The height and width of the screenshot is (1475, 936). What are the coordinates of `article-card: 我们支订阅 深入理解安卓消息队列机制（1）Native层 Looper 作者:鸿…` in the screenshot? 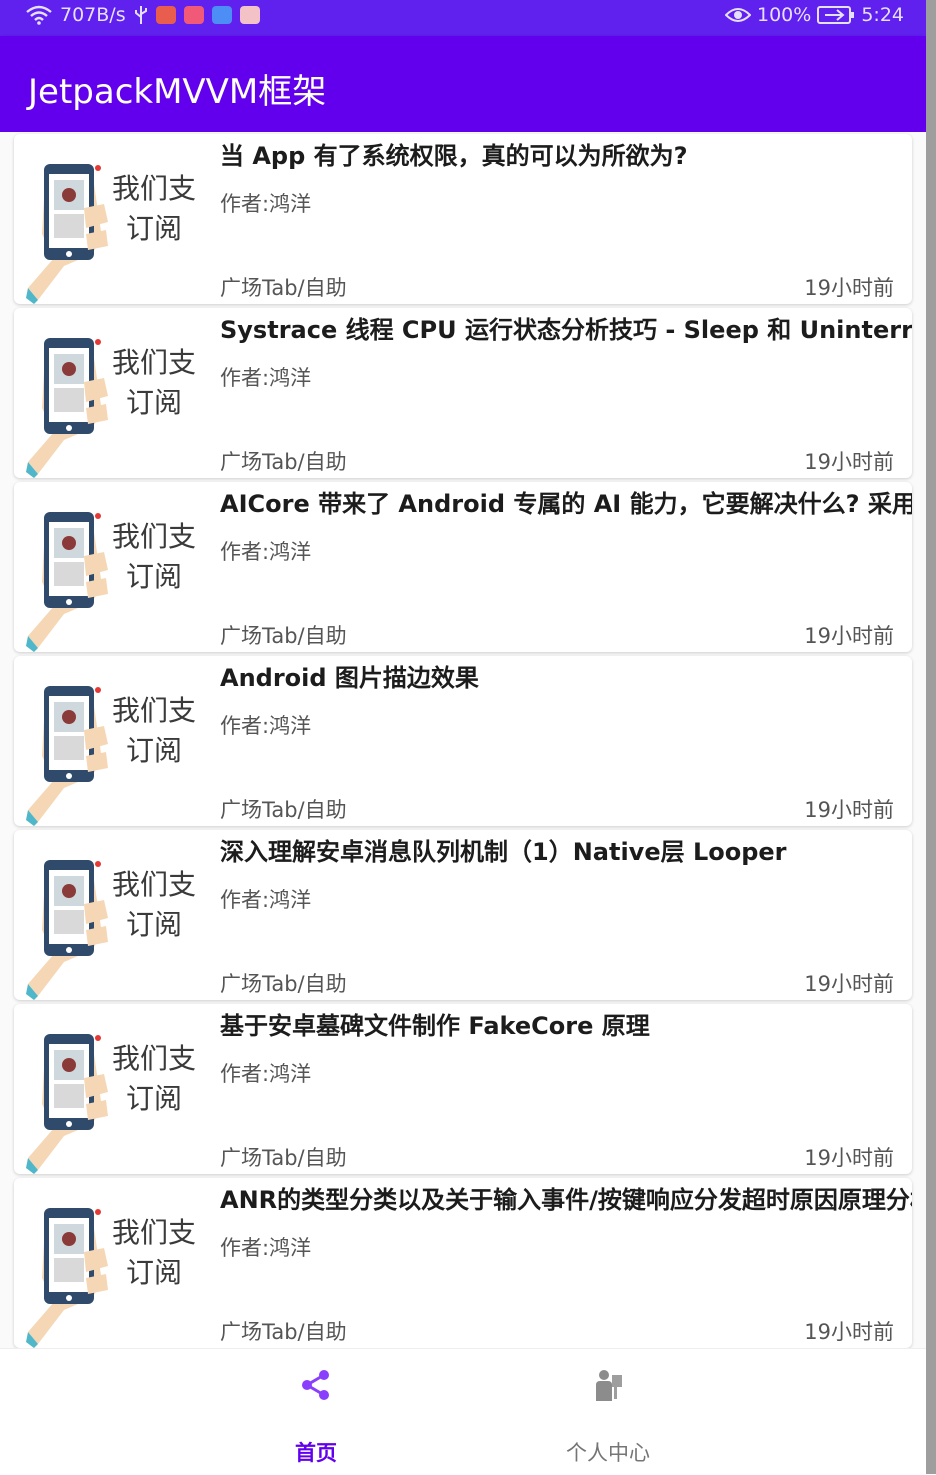 It's located at (463, 915).